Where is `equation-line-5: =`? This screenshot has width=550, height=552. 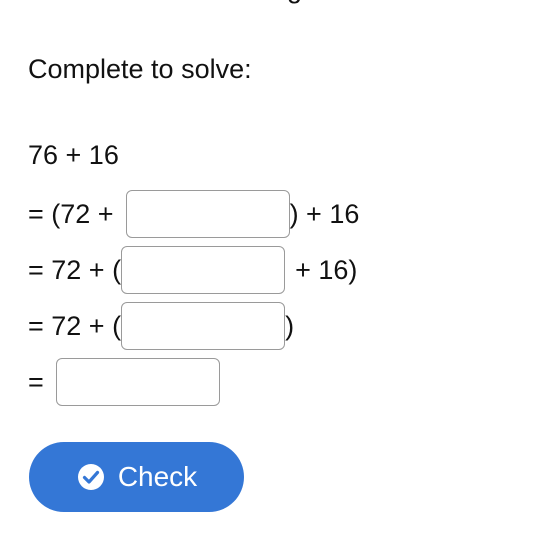 equation-line-5: = is located at coordinates (124, 382).